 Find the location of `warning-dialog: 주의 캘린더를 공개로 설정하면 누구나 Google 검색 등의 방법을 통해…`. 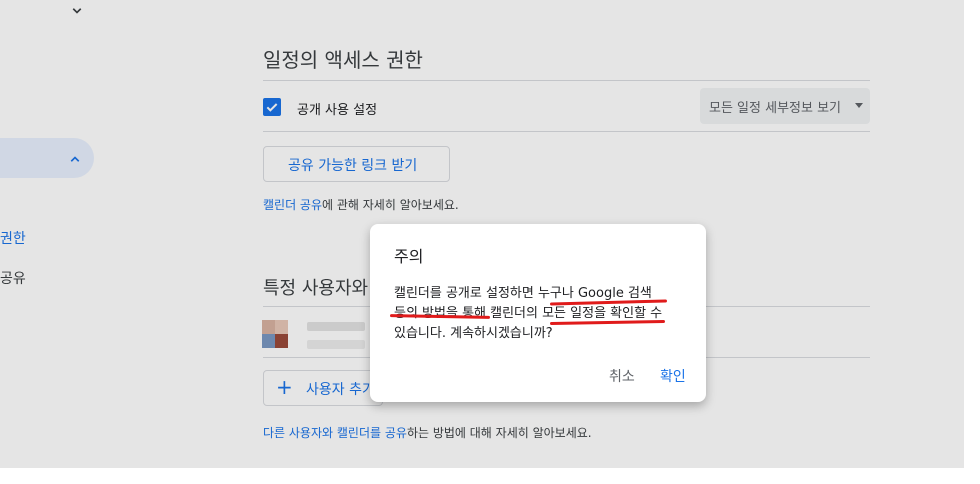

warning-dialog: 주의 캘린더를 공개로 설정하면 누구나 Google 검색 등의 방법을 통해… is located at coordinates (538, 313).